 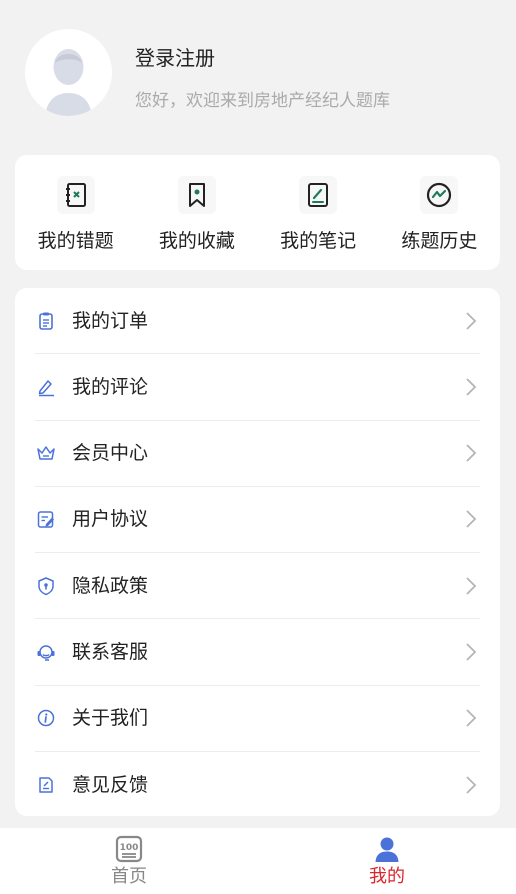 What do you see at coordinates (75, 195) in the screenshot?
I see `wrong-questions-icon` at bounding box center [75, 195].